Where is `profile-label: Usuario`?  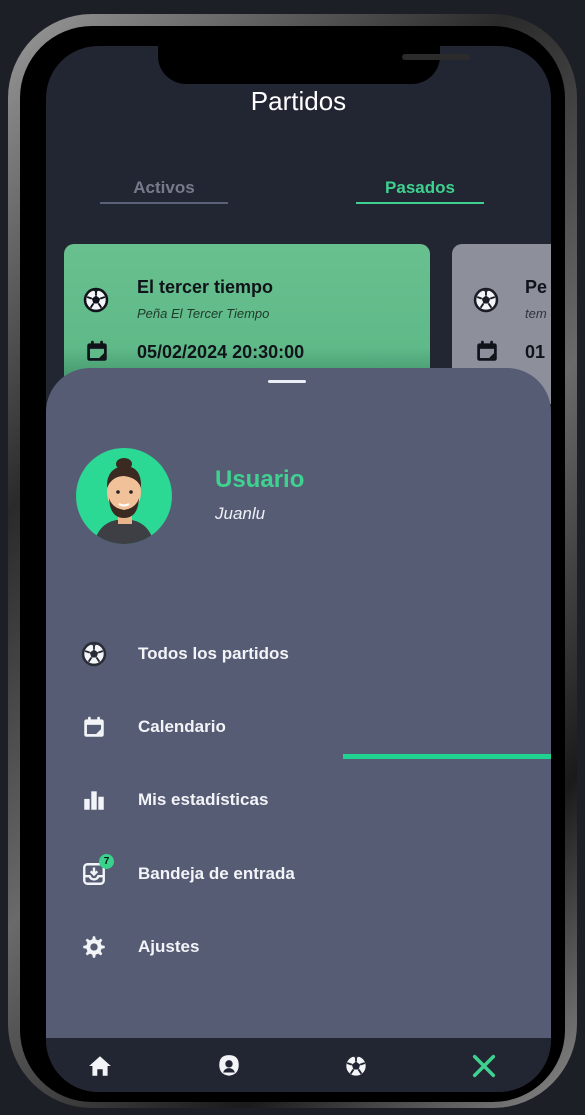
profile-label: Usuario is located at coordinates (260, 479).